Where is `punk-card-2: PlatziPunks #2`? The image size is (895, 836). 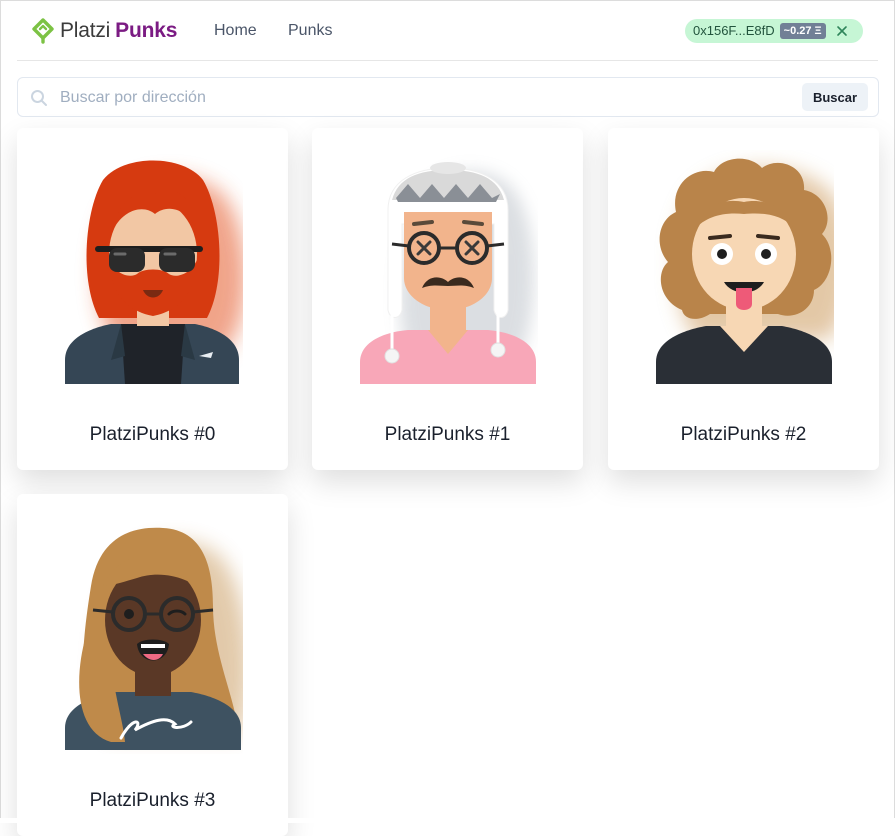 punk-card-2: PlatziPunks #2 is located at coordinates (743, 299).